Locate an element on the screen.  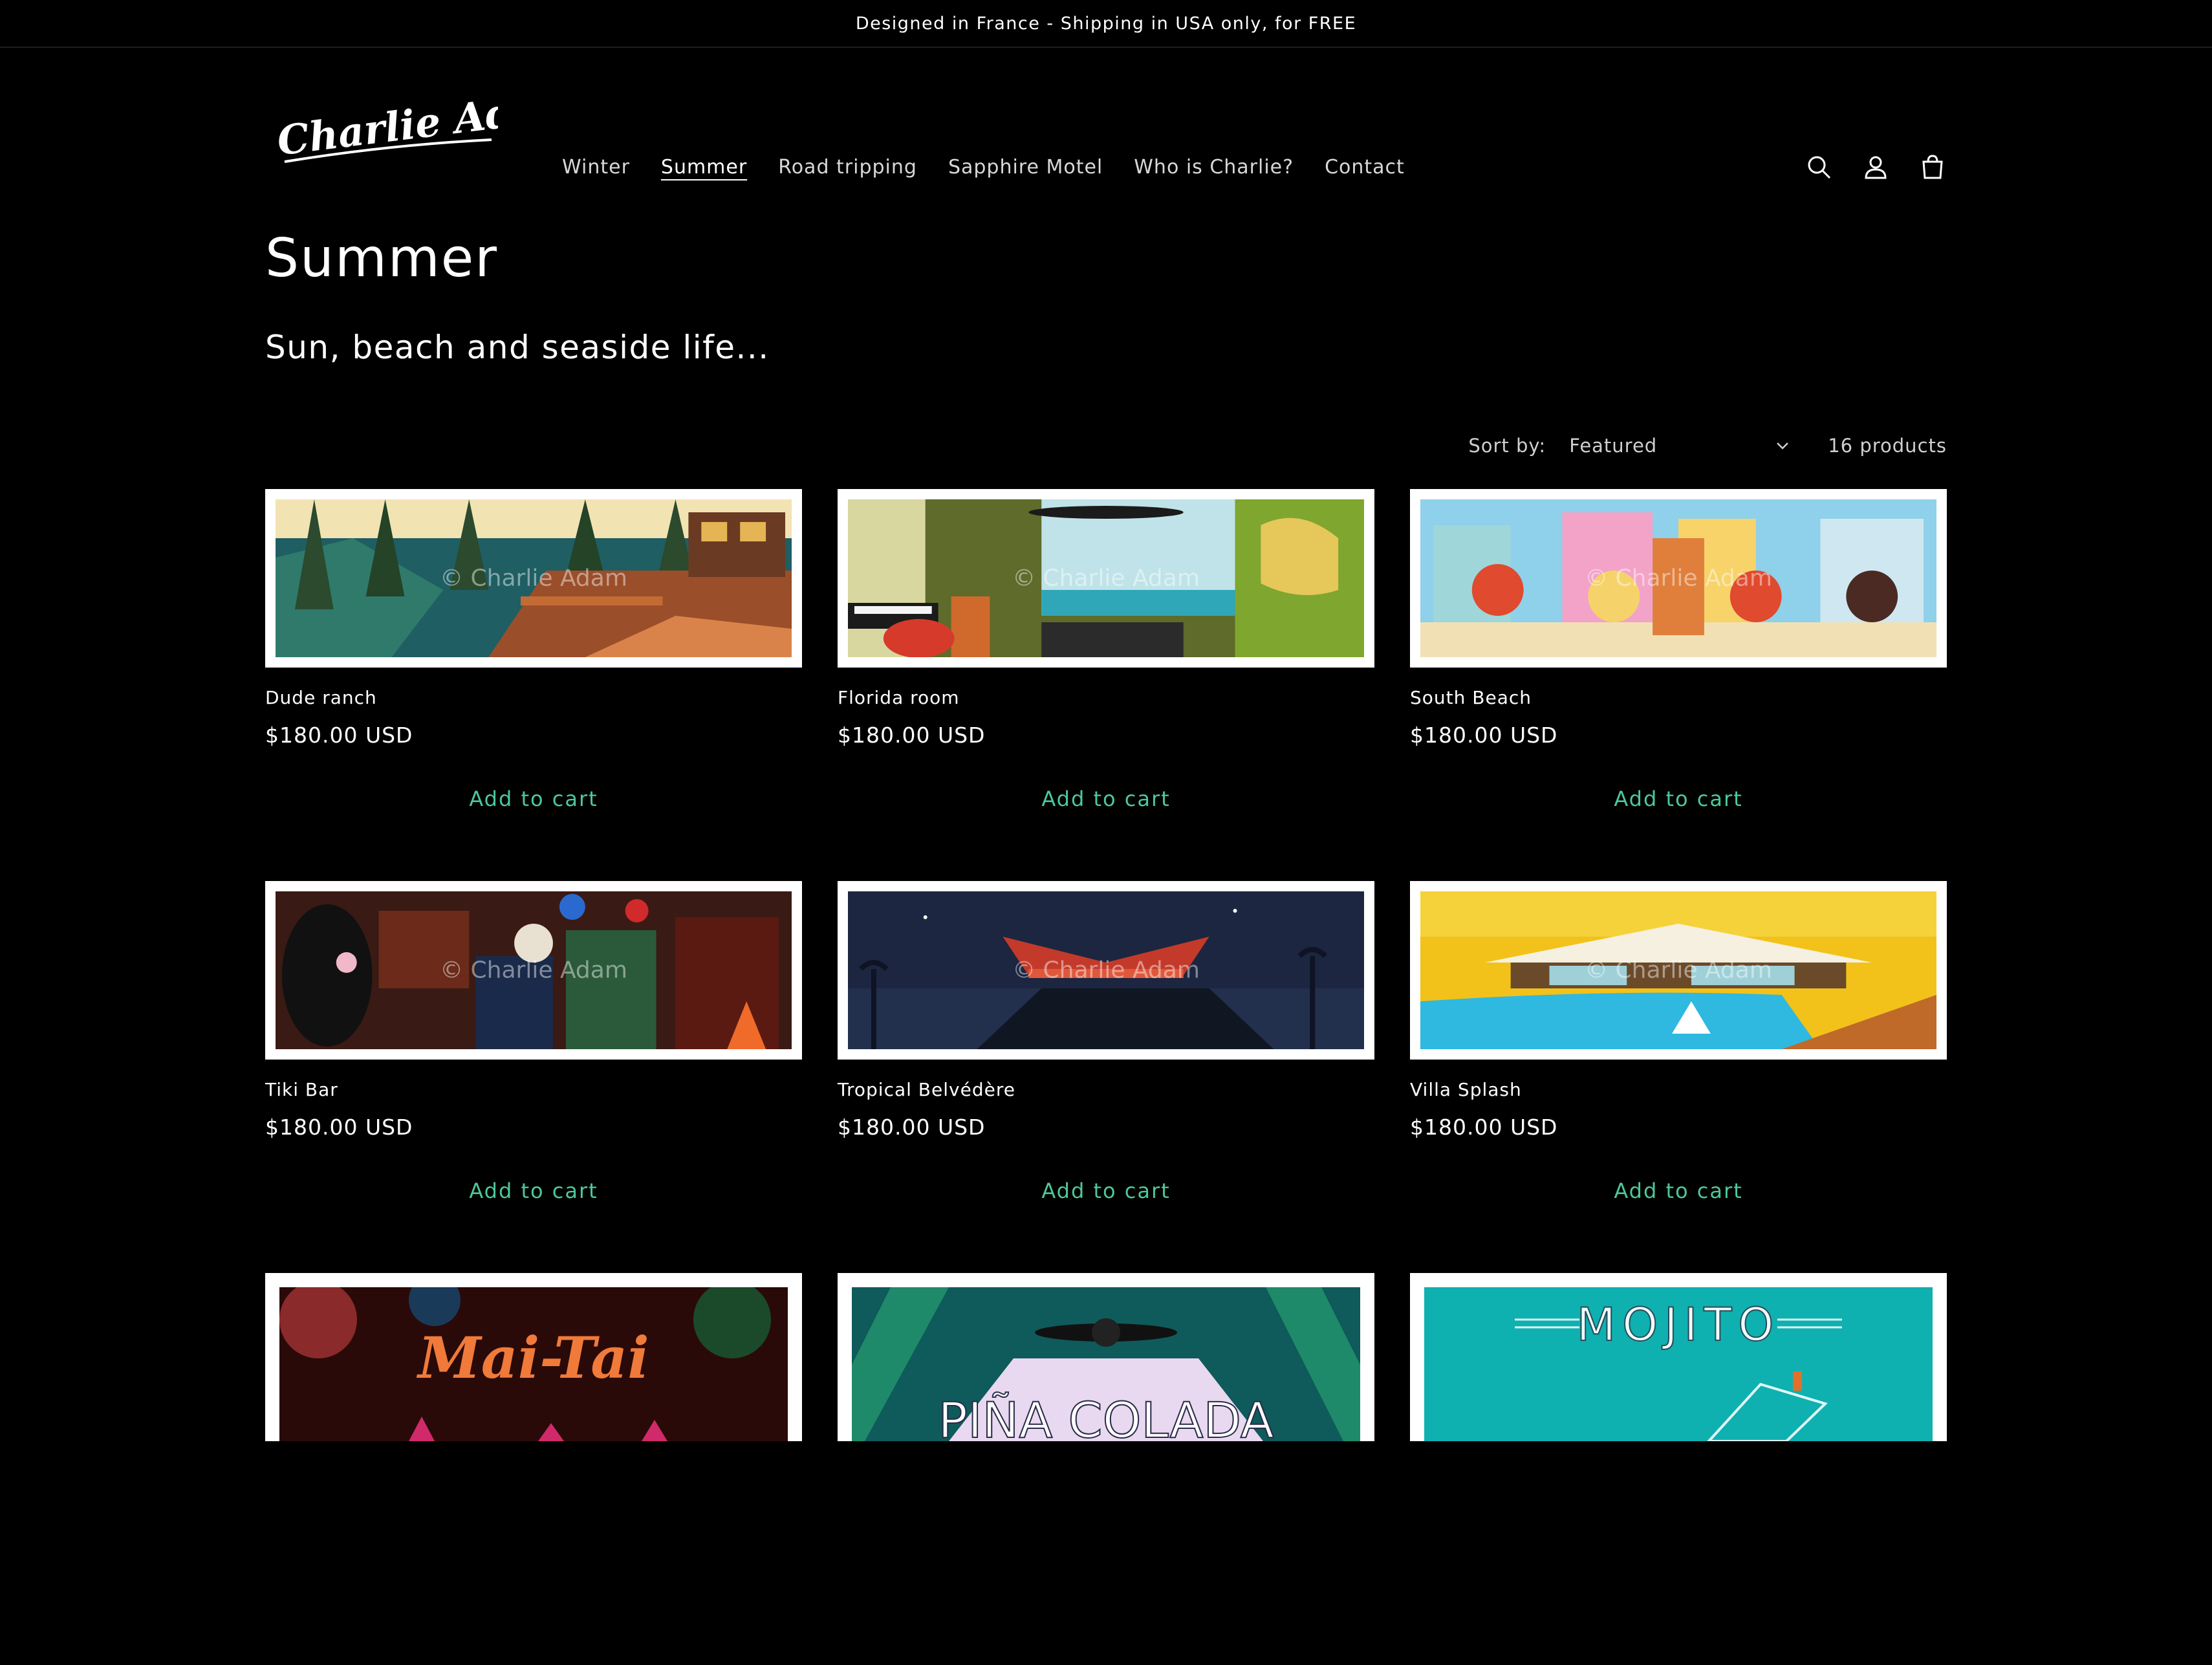
header-icons is located at coordinates (1875, 166).